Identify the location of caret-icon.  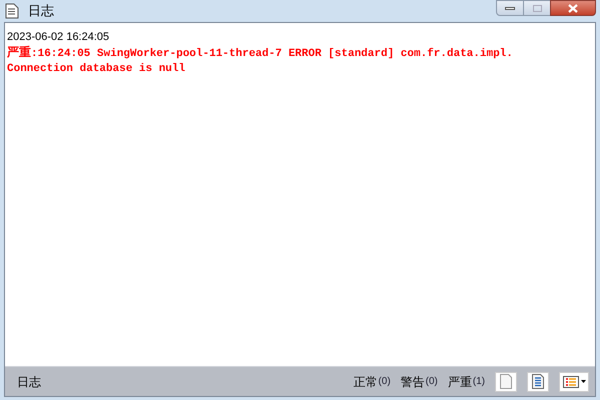
(583, 381).